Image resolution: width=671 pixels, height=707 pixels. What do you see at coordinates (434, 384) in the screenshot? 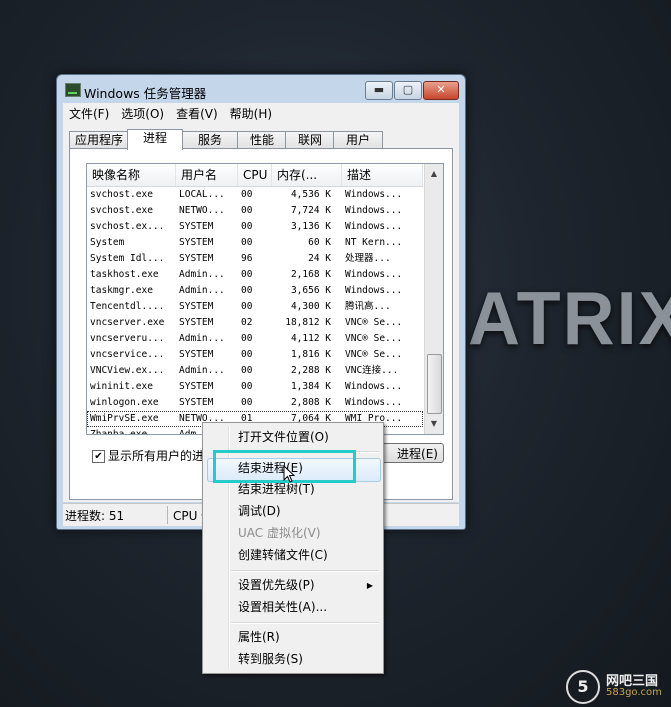
I see `scroll-thumb` at bounding box center [434, 384].